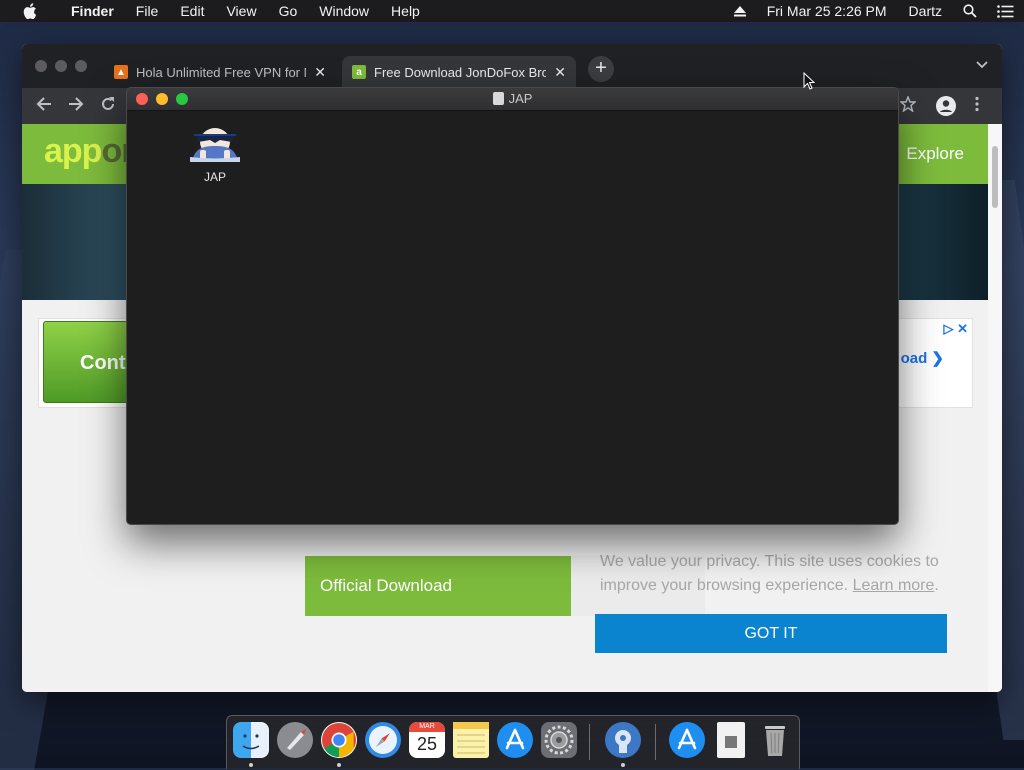 Image resolution: width=1024 pixels, height=770 pixels. What do you see at coordinates (937, 358) in the screenshot?
I see `chevron-right-icon: ❯` at bounding box center [937, 358].